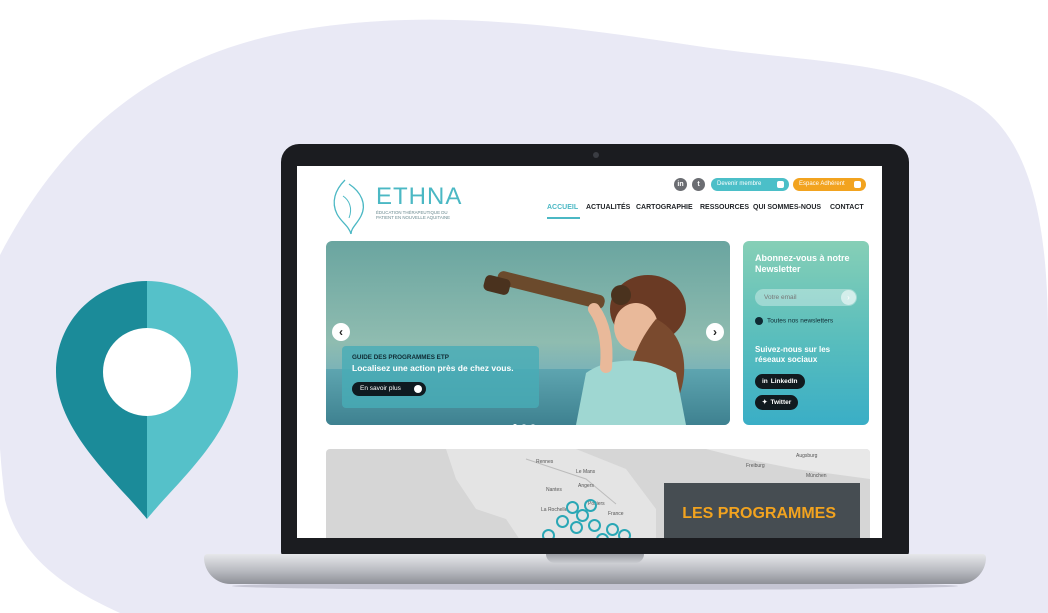 This screenshot has width=1048, height=613. Describe the element at coordinates (765, 402) in the screenshot. I see `twitter-icon: ✦` at that location.